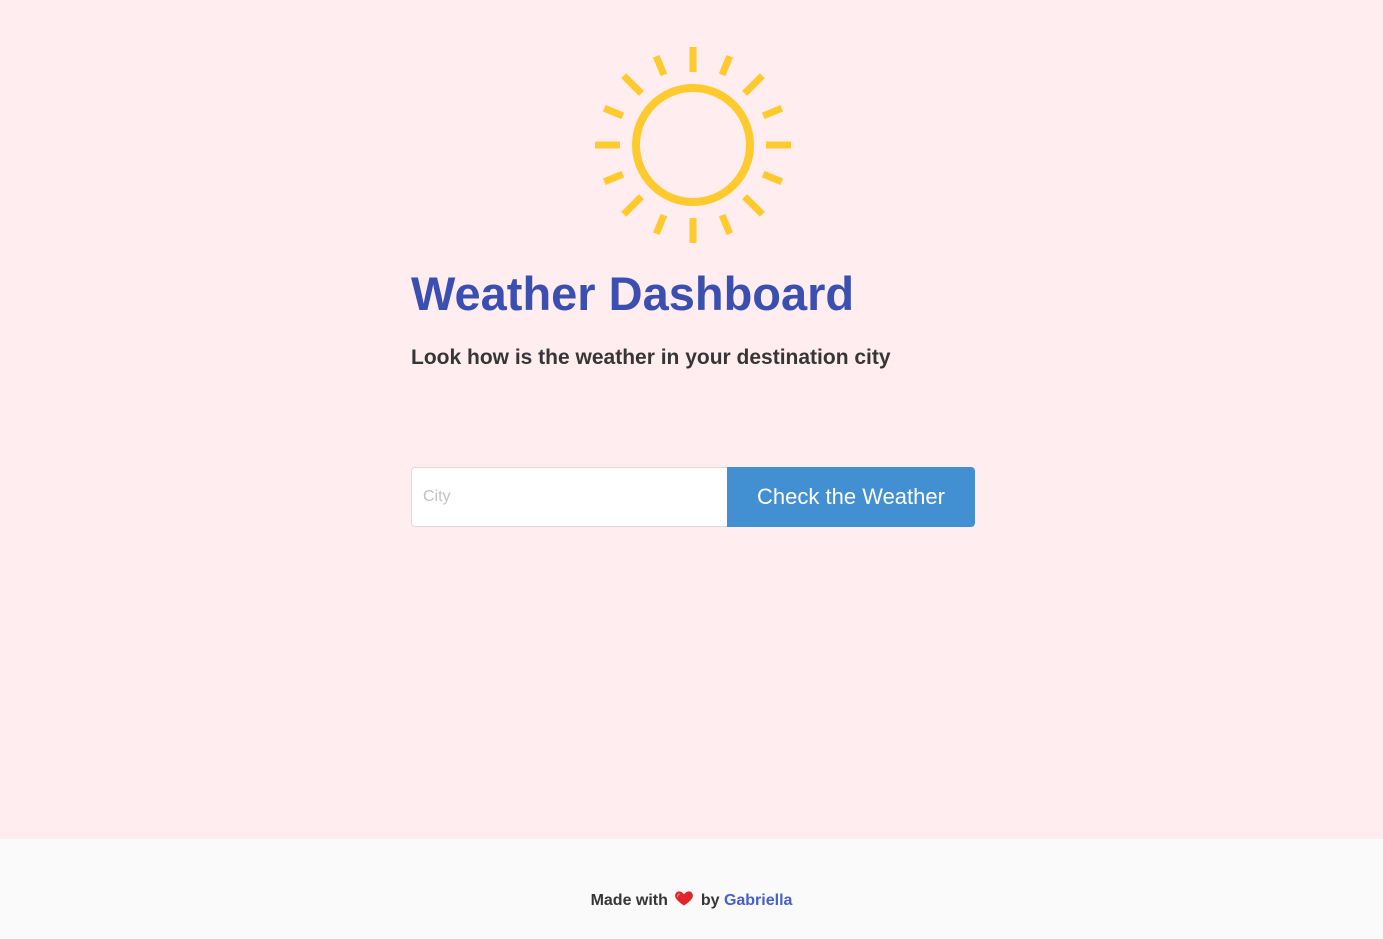  I want to click on footer-credit: Made with by Gabriella, so click(691, 900).